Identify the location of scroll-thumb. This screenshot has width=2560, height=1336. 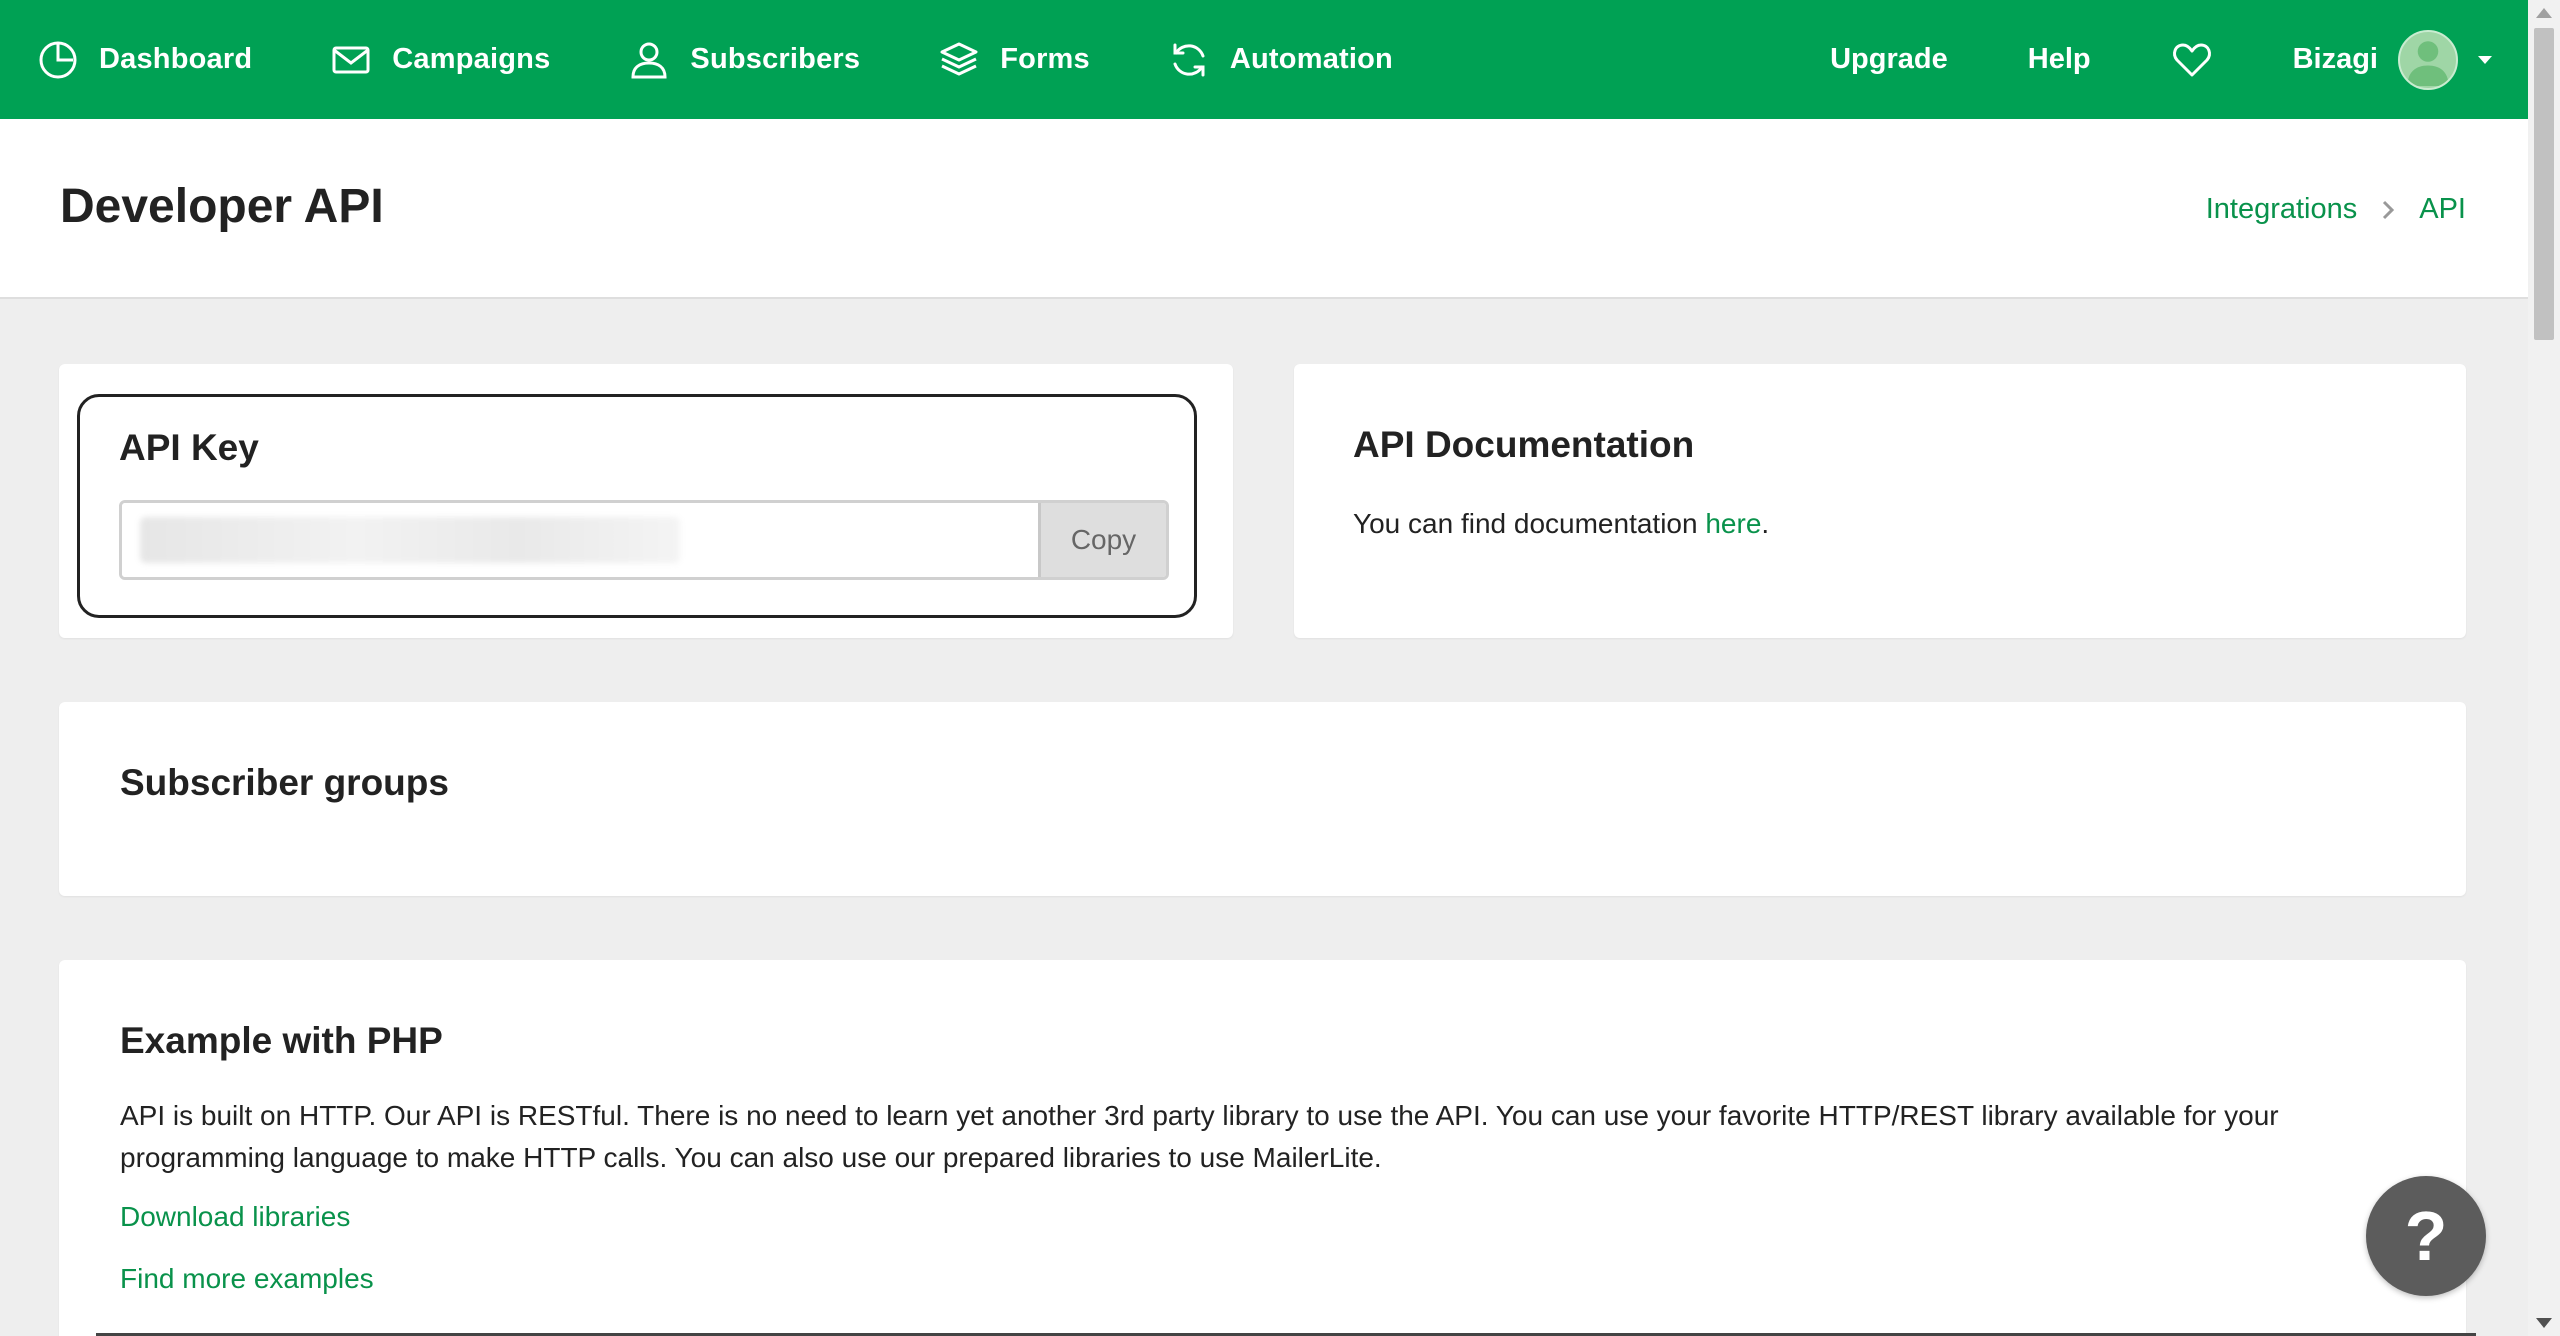
(2544, 184).